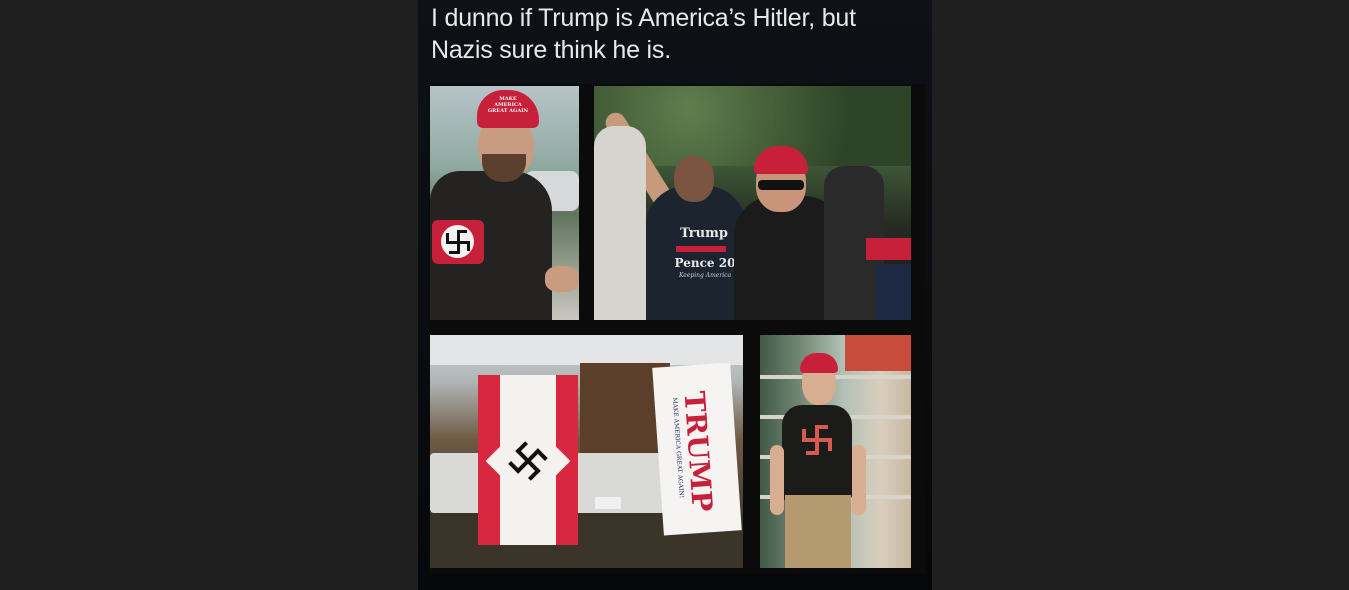 The height and width of the screenshot is (590, 1349). I want to click on license-plate, so click(608, 503).